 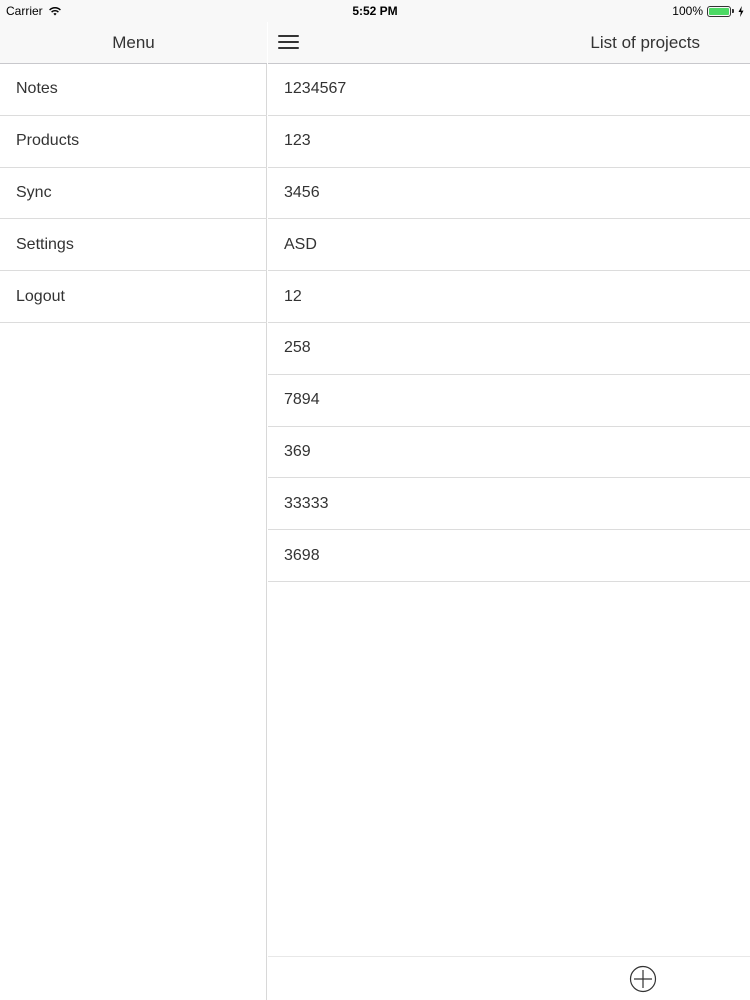 I want to click on menu-item-logout: Logout, so click(x=133, y=297).